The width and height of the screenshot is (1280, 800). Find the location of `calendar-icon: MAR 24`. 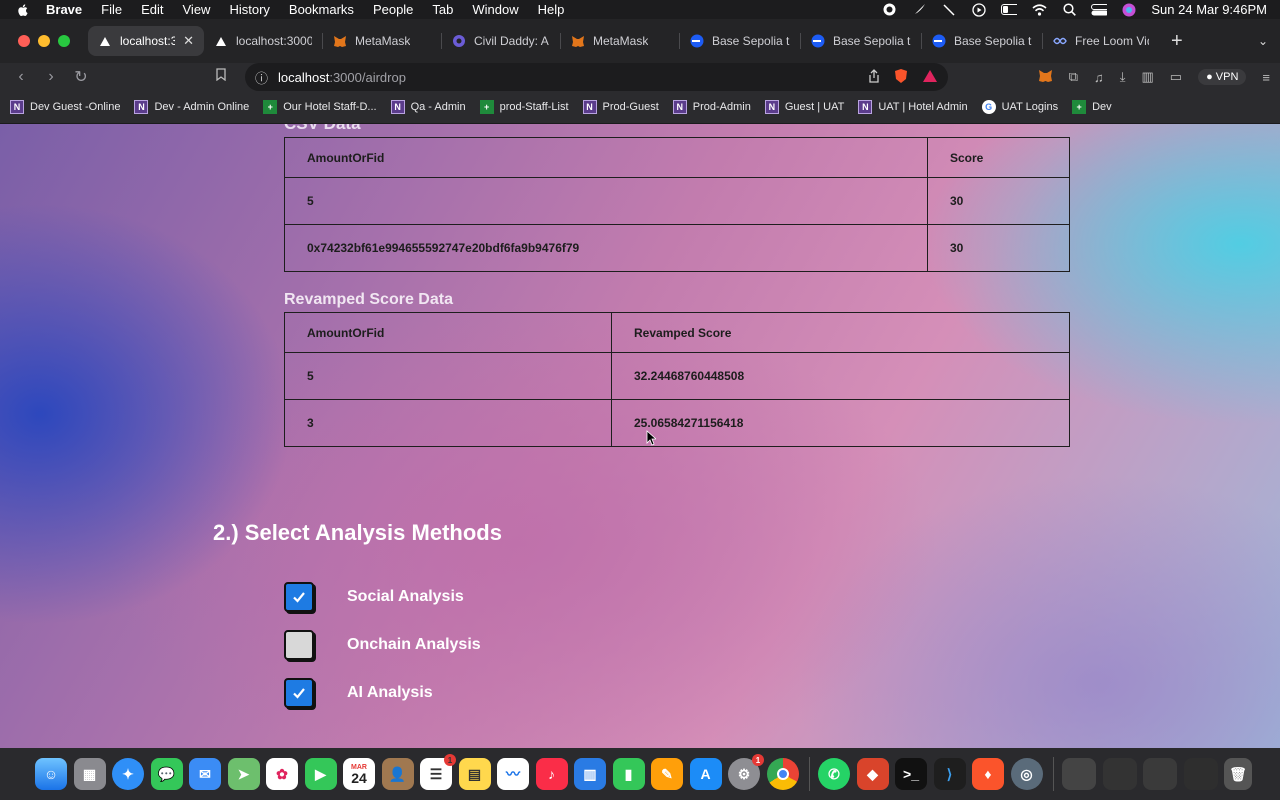

calendar-icon: MAR 24 is located at coordinates (359, 774).